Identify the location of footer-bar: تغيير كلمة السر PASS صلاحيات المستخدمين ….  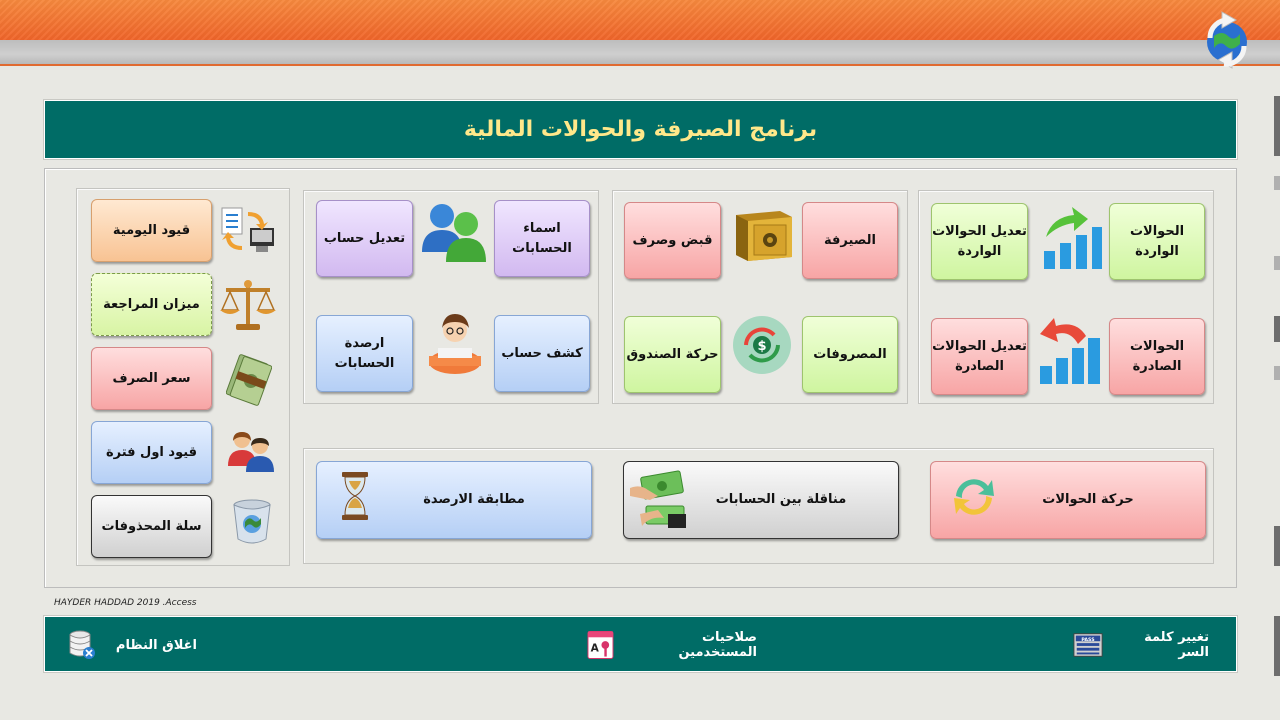
(640, 644).